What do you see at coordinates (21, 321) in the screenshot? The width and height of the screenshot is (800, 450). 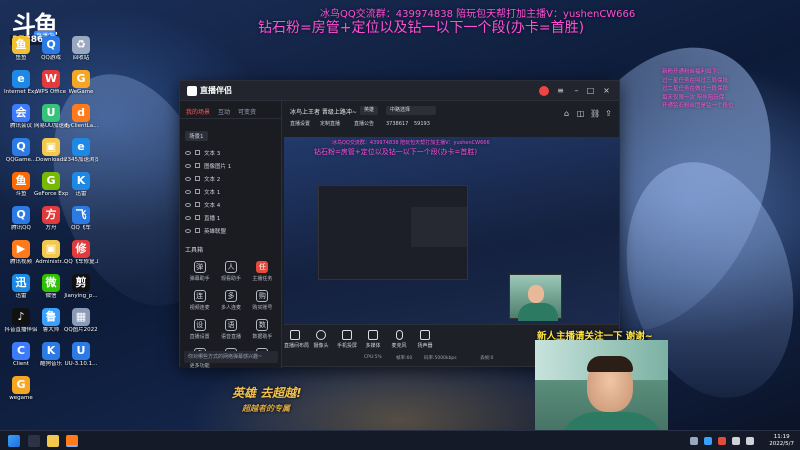 I see `desktop-icon: ♪ 抖音直播伴侣` at bounding box center [21, 321].